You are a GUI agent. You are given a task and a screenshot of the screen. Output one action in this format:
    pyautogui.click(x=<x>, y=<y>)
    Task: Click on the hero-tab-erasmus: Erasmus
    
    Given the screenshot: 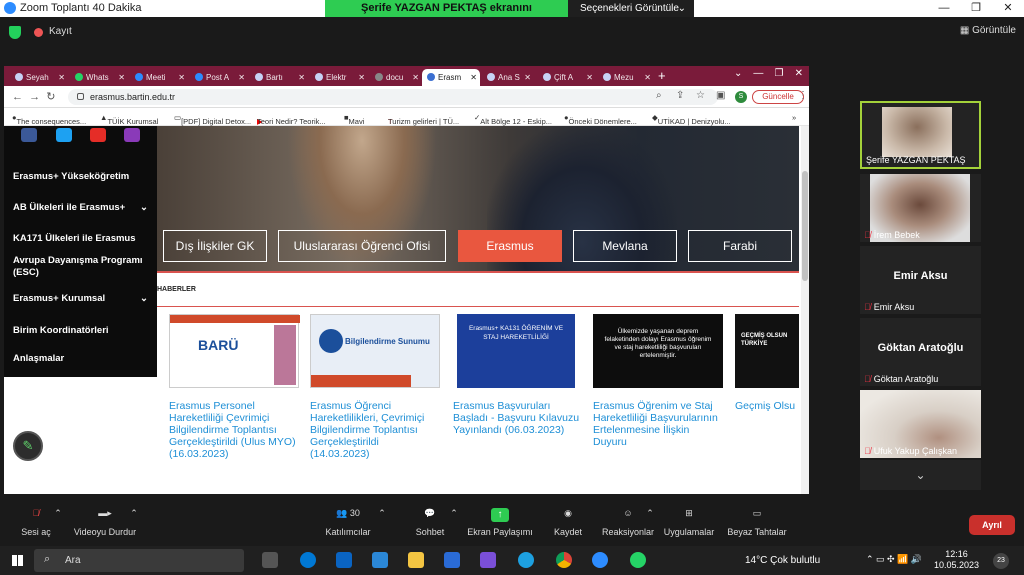 What is the action you would take?
    pyautogui.click(x=510, y=246)
    